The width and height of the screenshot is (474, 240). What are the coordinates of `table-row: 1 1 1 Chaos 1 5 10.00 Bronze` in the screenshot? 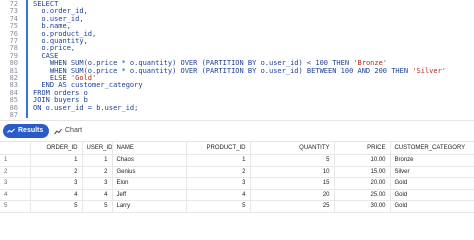 It's located at (237, 160).